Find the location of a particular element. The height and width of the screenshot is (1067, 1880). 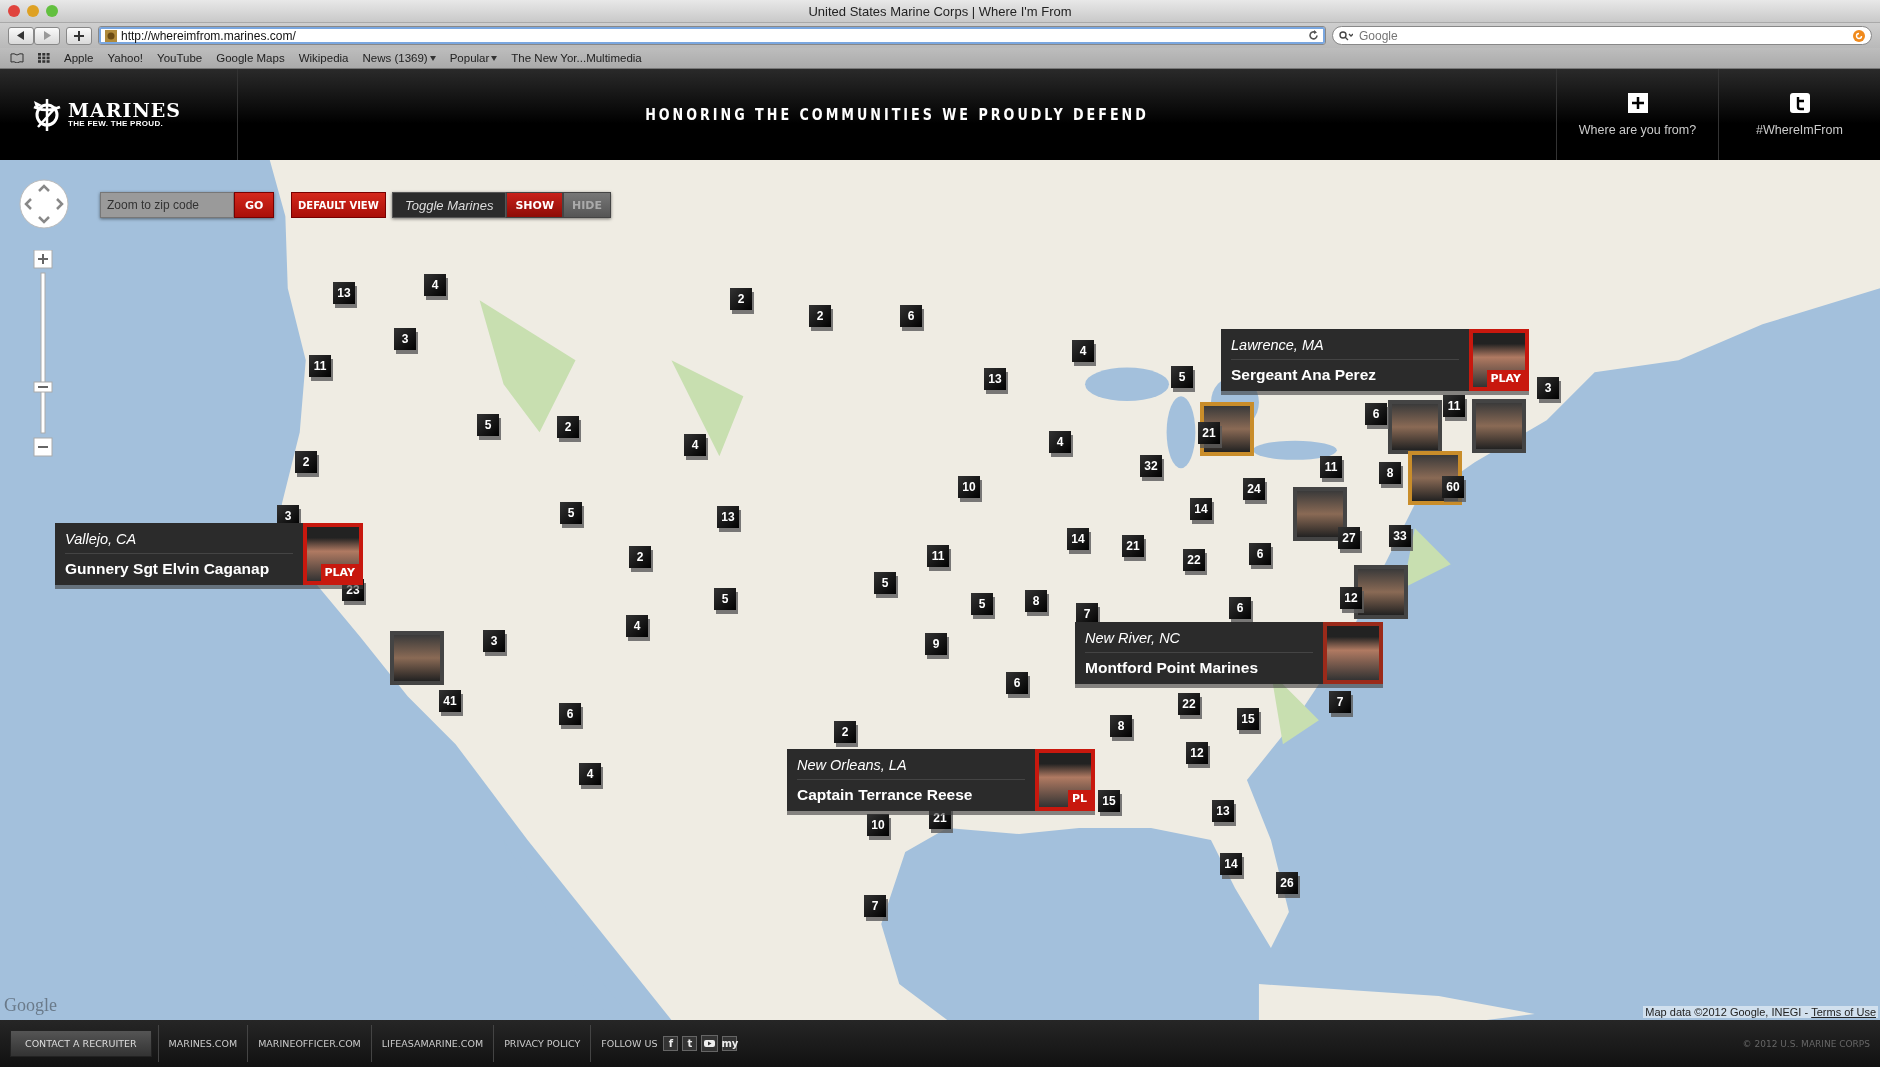

default-view-button: DEFAULT VIEW is located at coordinates (338, 205).